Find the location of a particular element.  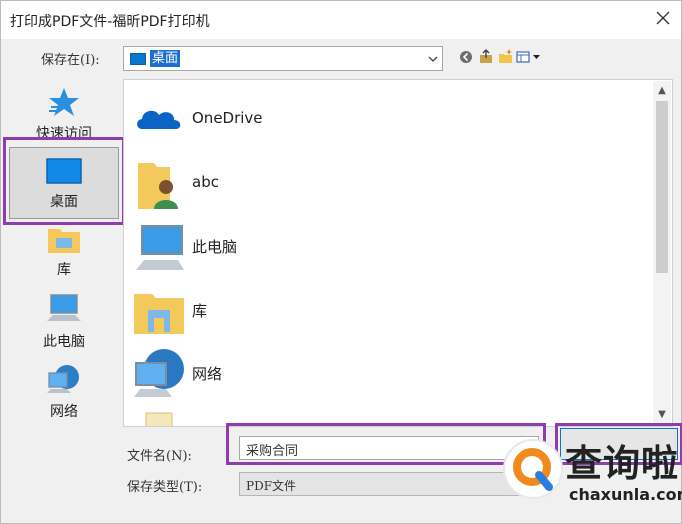

place-quick-access: 快速访问 is located at coordinates (64, 112).